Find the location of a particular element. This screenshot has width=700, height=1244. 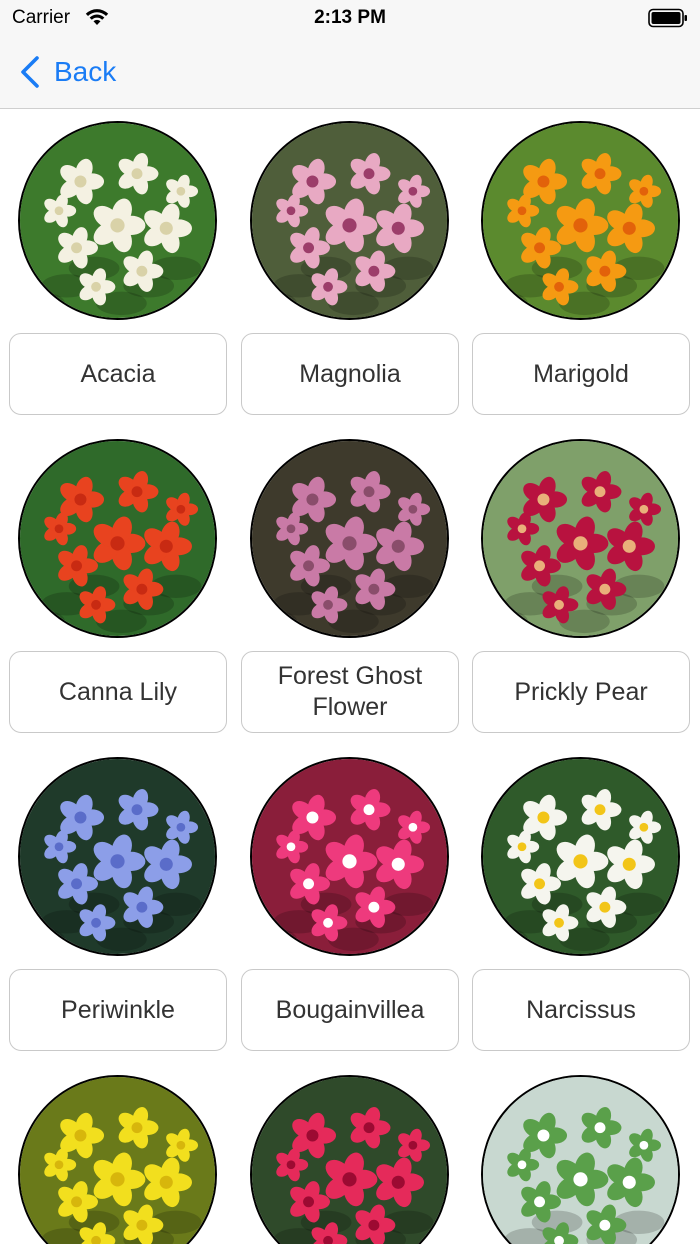

flower-name-button: Bougainvillea is located at coordinates (350, 1010).